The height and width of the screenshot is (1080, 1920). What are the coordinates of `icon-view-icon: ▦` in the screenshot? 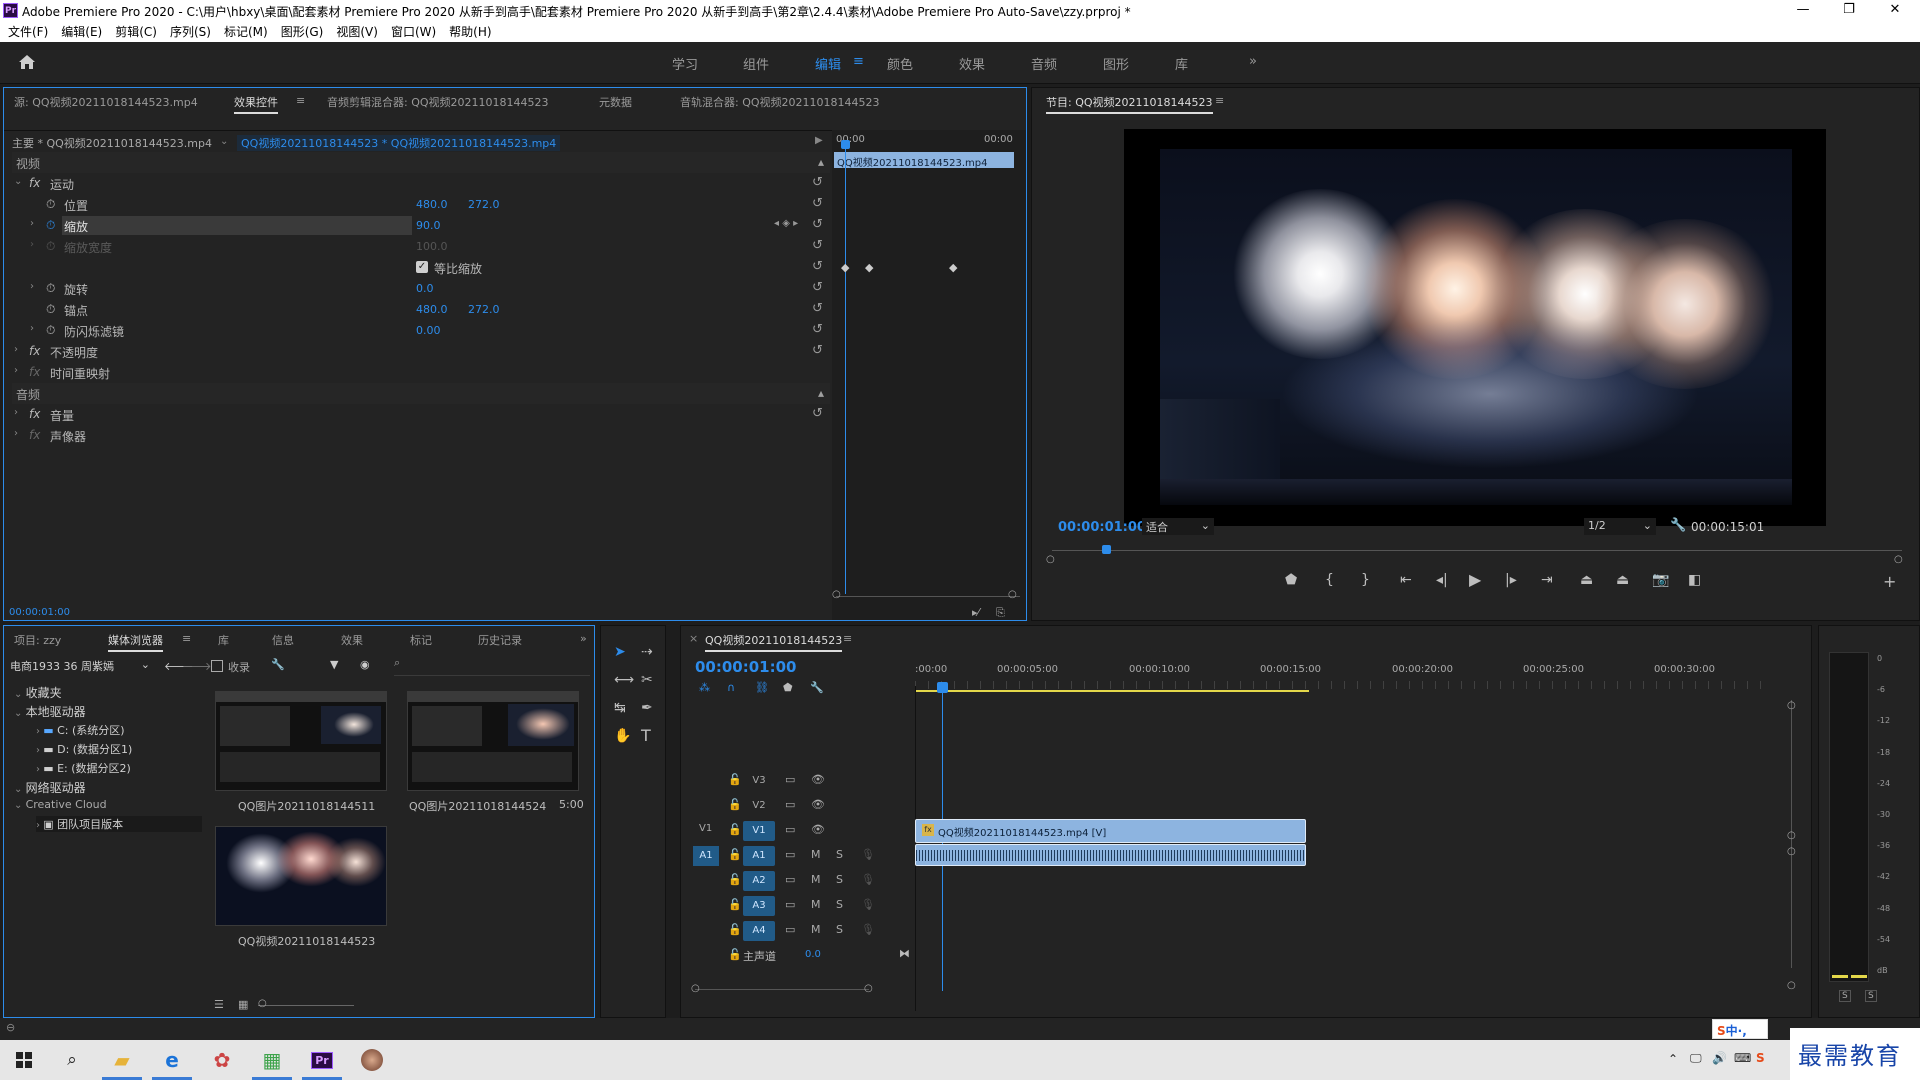 It's located at (243, 1004).